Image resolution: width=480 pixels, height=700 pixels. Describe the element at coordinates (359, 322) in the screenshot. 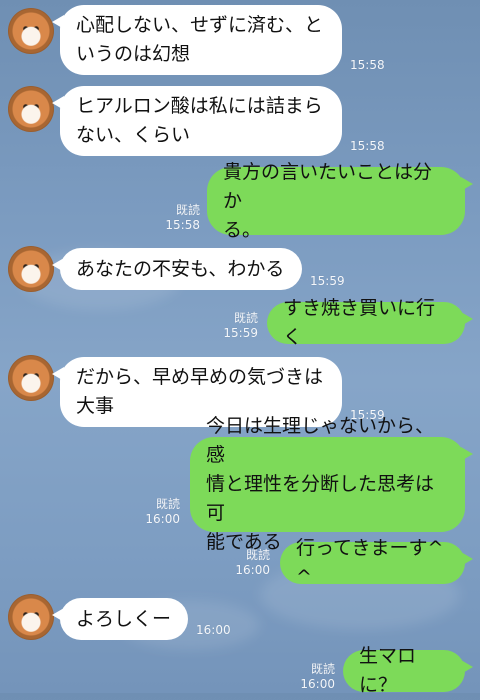

I see `message-text-line: すき焼き買いに行く` at that location.